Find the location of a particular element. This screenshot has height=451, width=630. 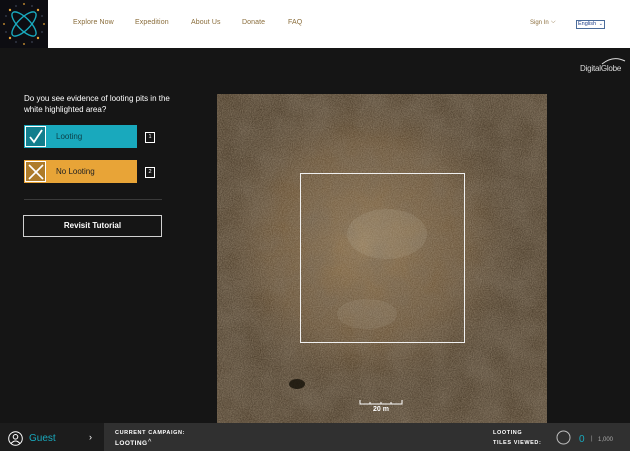

looting-label: Looting is located at coordinates (69, 136).